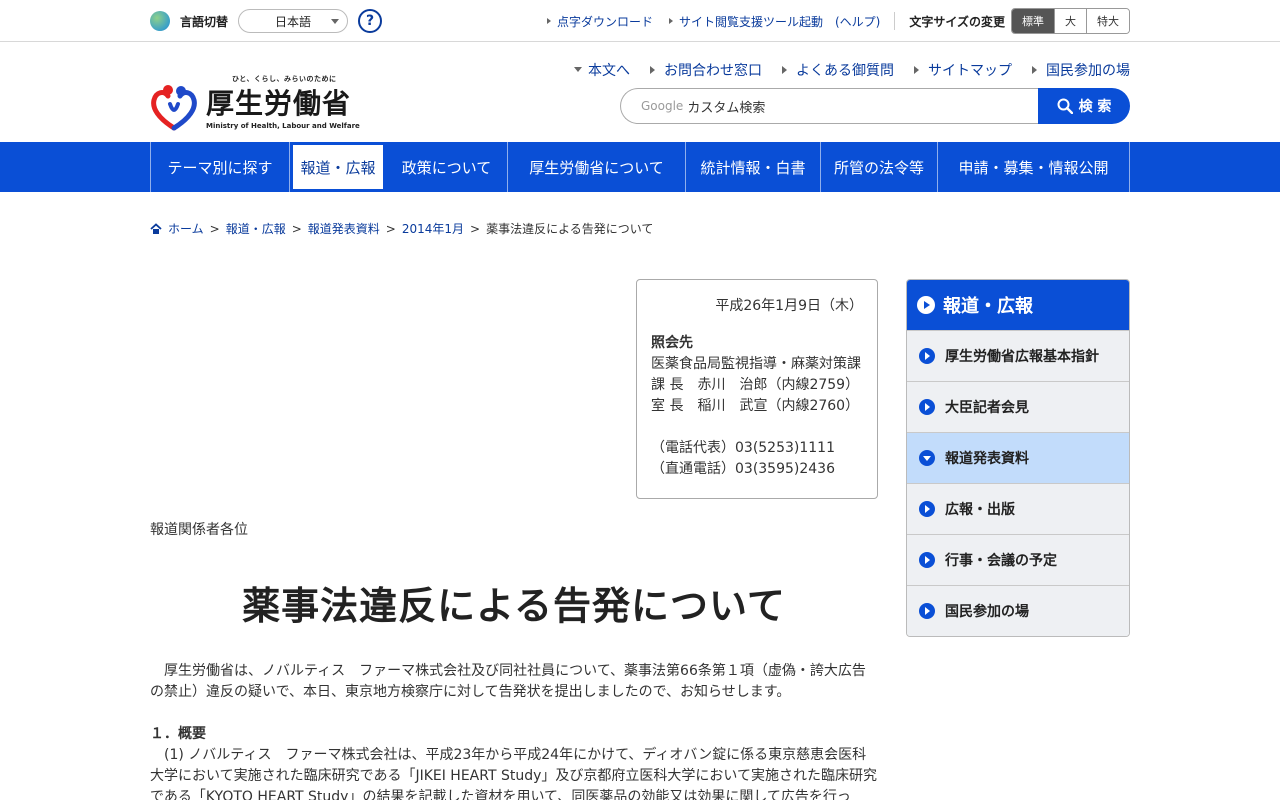 Image resolution: width=1280 pixels, height=800 pixels. Describe the element at coordinates (927, 458) in the screenshot. I see `arrow-down-icon` at that location.